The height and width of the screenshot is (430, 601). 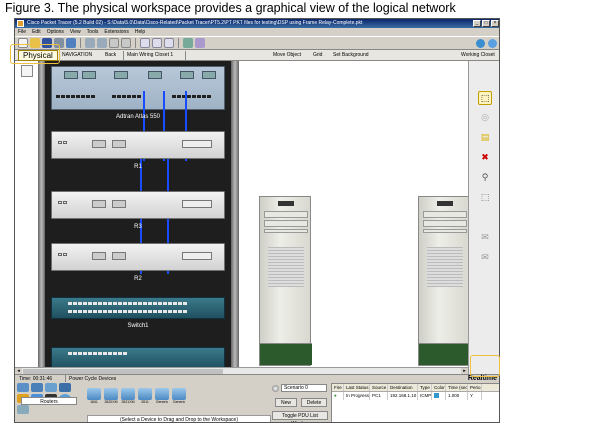 I want to click on note-icon: ▤, so click(x=485, y=138).